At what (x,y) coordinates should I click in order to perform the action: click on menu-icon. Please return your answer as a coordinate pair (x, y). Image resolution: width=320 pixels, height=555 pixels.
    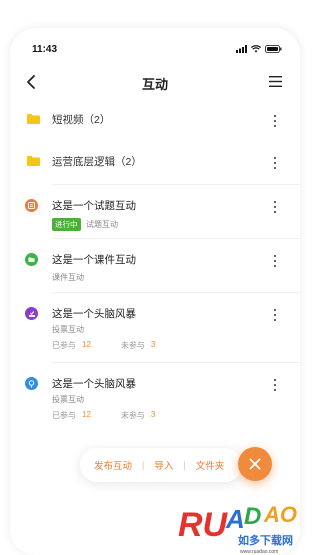
    Looking at the image, I should click on (275, 81).